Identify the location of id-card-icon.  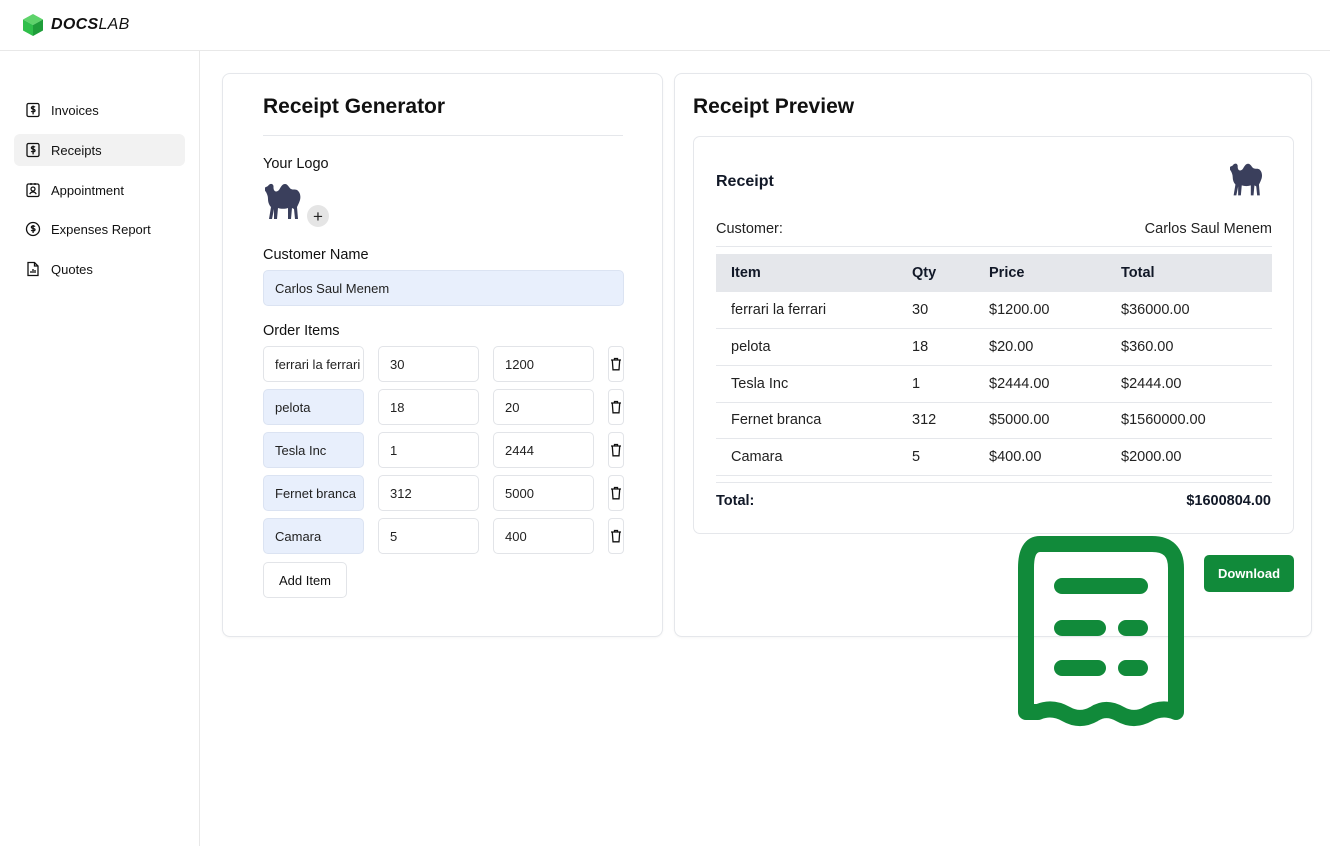
(33, 190).